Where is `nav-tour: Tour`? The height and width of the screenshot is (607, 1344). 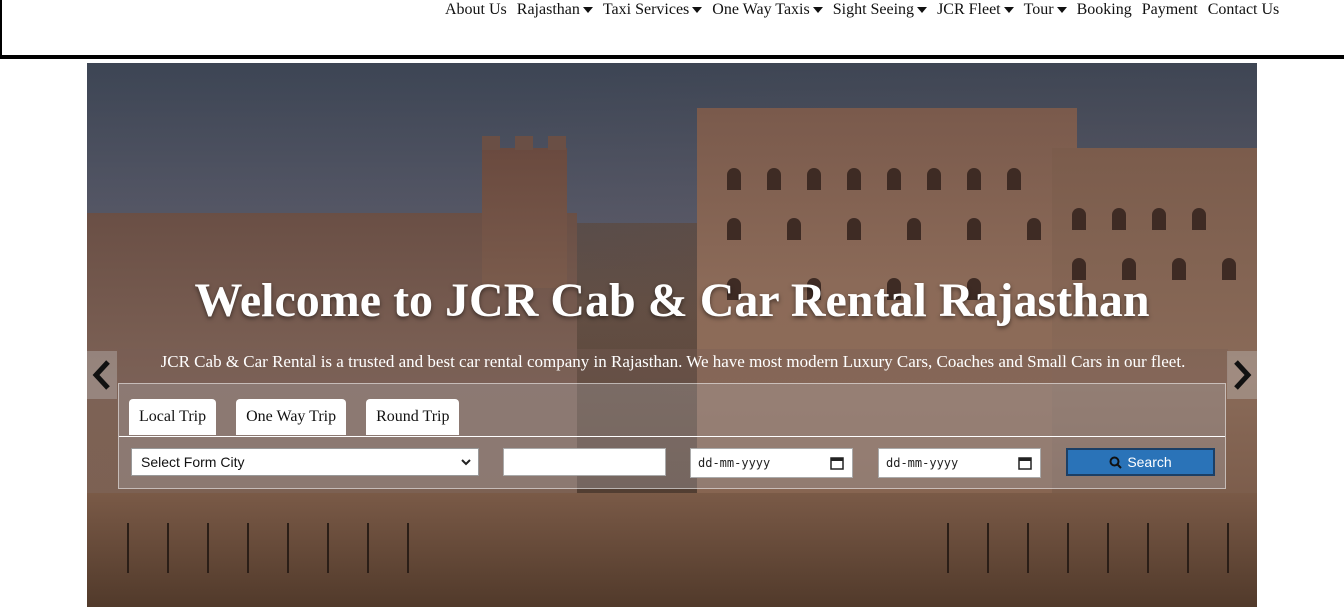
nav-tour: Tour is located at coordinates (1045, 10).